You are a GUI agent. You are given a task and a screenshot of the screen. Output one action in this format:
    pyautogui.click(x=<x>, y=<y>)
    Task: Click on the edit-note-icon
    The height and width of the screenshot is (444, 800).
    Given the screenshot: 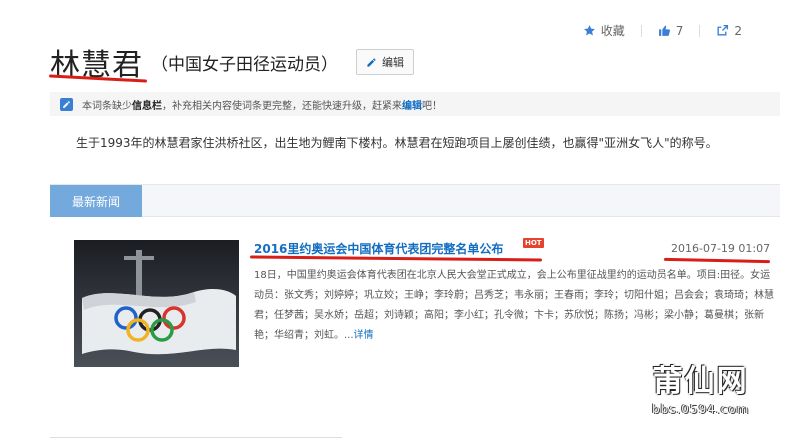 What is the action you would take?
    pyautogui.click(x=66, y=104)
    